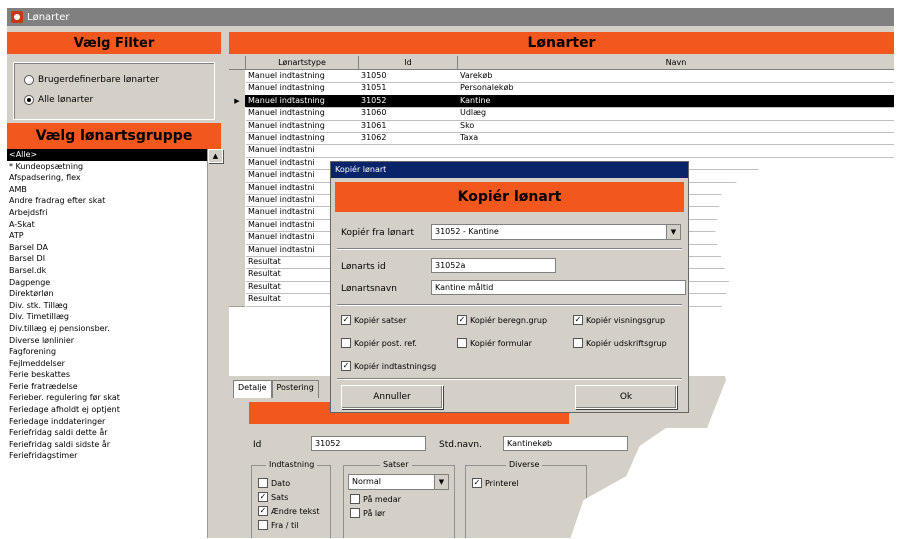 This screenshot has width=901, height=539. What do you see at coordinates (278, 525) in the screenshot?
I see `check-fra-til: Fra / til` at bounding box center [278, 525].